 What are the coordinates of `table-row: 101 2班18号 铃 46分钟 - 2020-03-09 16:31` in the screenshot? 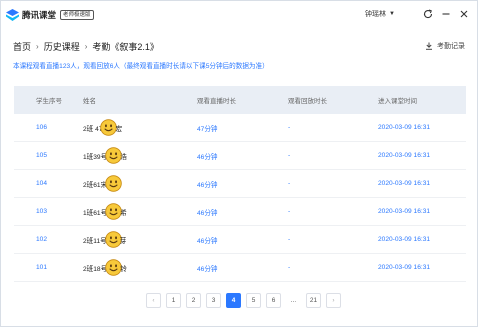 It's located at (240, 268).